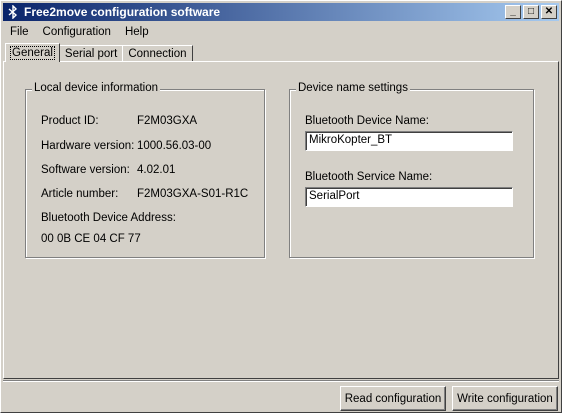  I want to click on local-device-info-legend: Local device information, so click(96, 88).